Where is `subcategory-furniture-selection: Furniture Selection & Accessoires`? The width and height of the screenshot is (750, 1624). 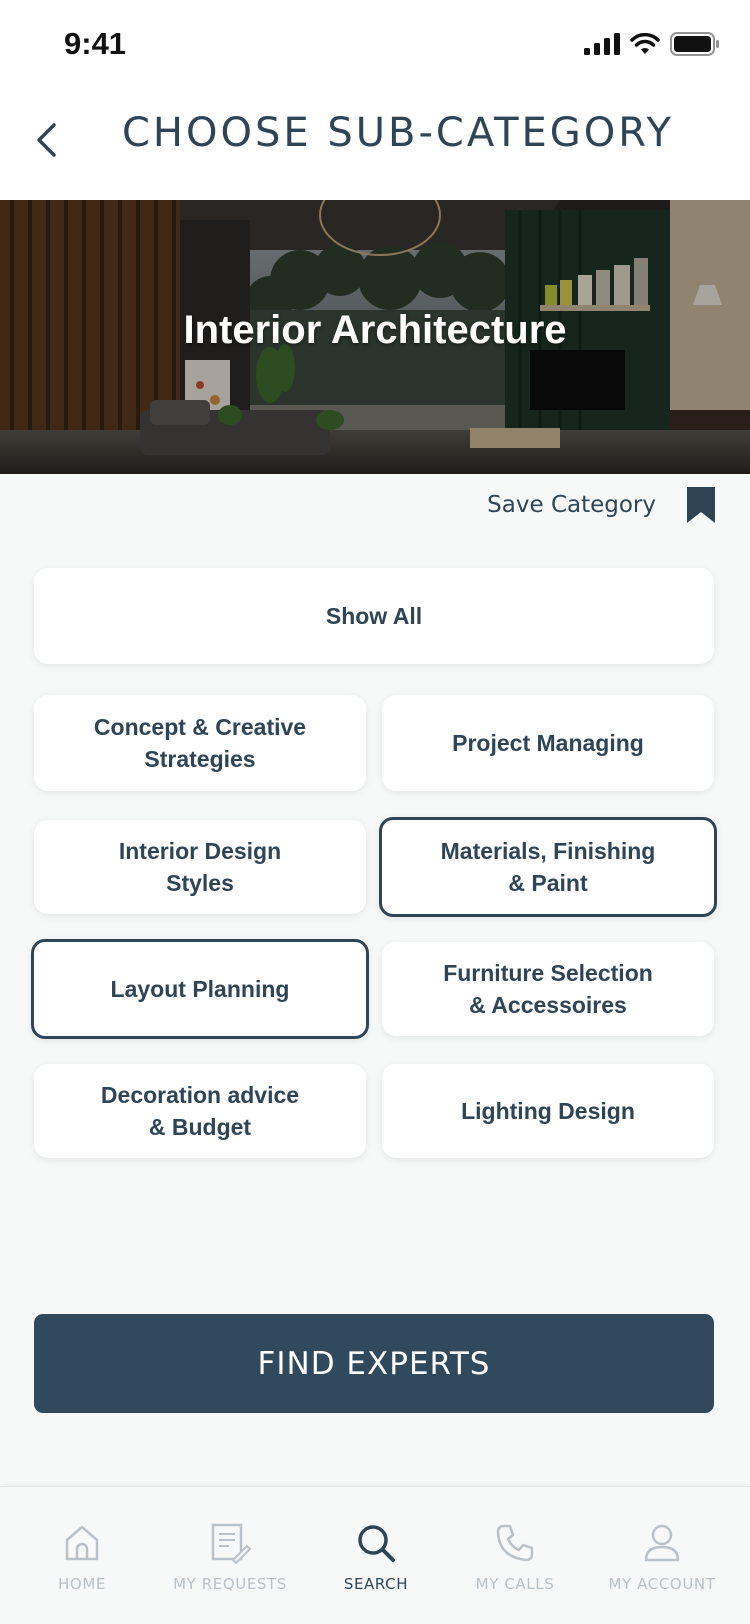
subcategory-furniture-selection: Furniture Selection & Accessoires is located at coordinates (548, 989).